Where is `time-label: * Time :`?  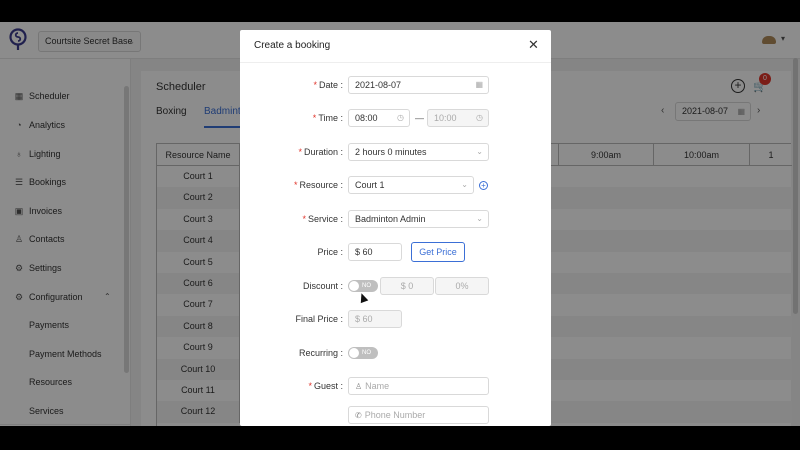
time-label: * Time : is located at coordinates (327, 118).